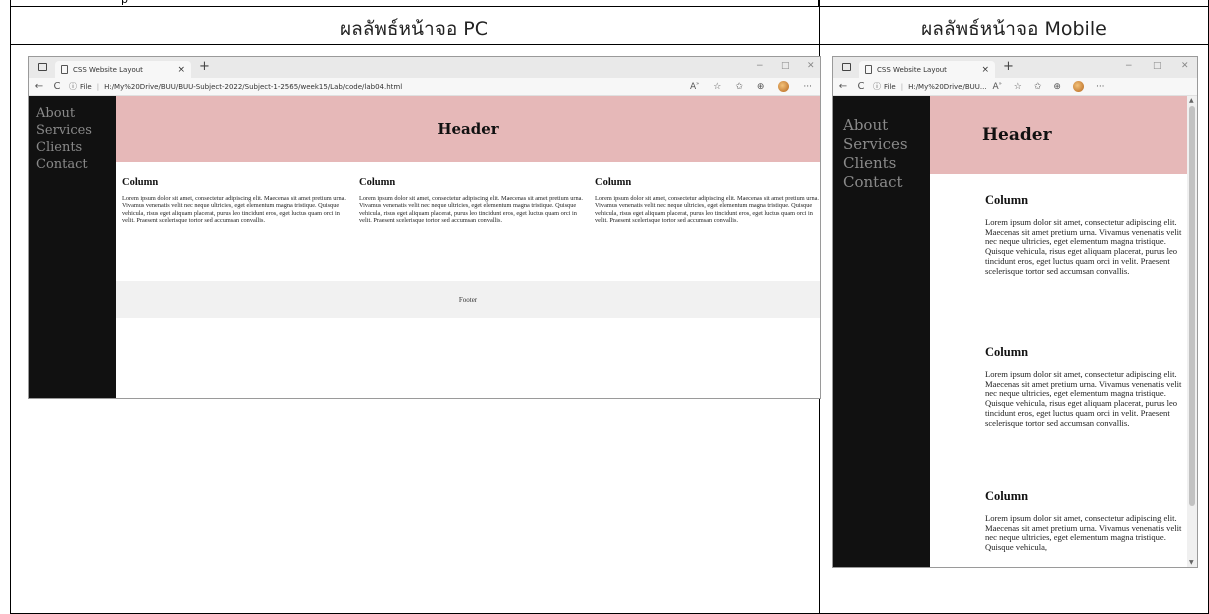 The width and height of the screenshot is (1209, 614). I want to click on vertical-scrollbar: ▲ ▼, so click(1192, 331).